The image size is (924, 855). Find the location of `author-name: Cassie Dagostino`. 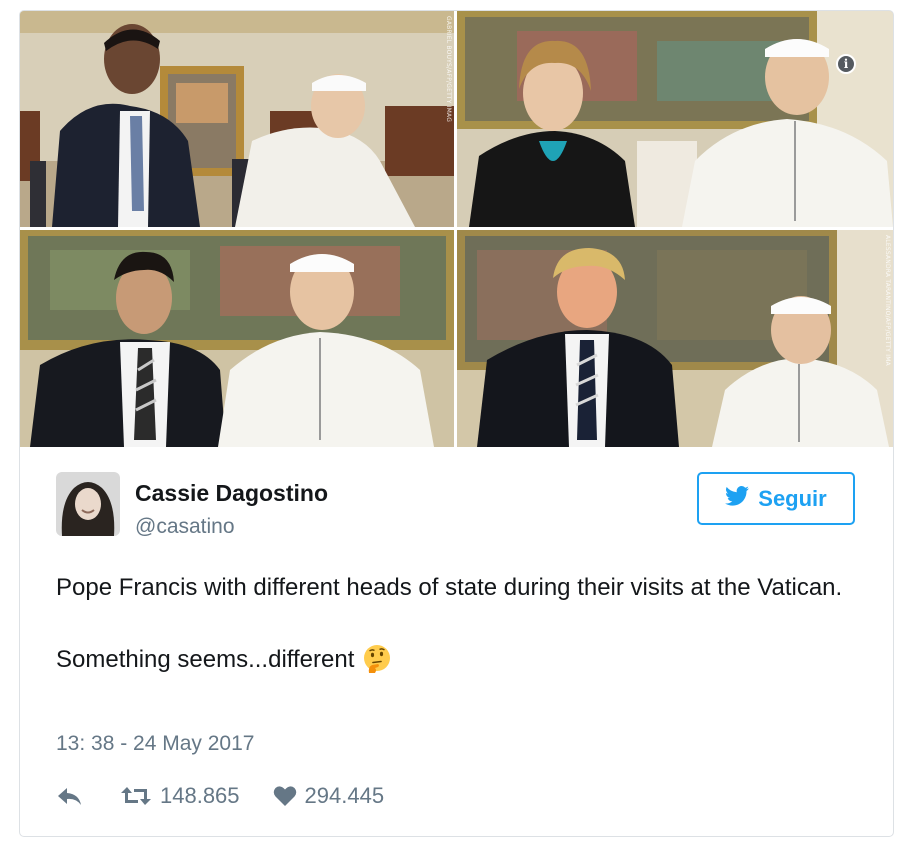

author-name: Cassie Dagostino is located at coordinates (231, 493).